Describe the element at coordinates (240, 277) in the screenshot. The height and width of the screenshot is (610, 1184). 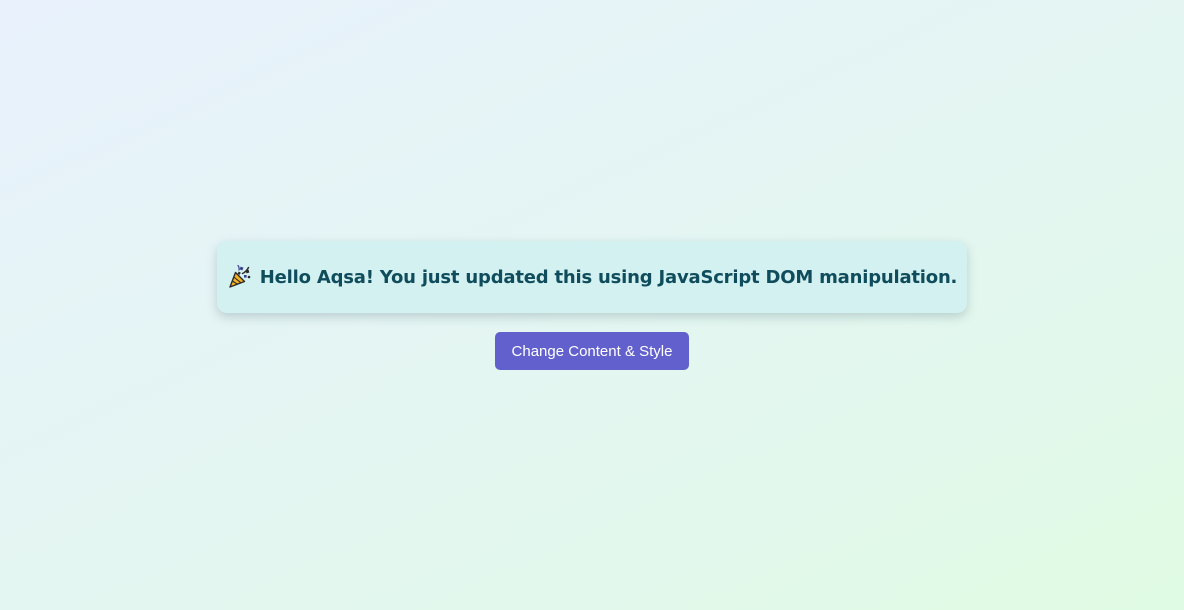
I see `party-popper-icon` at that location.